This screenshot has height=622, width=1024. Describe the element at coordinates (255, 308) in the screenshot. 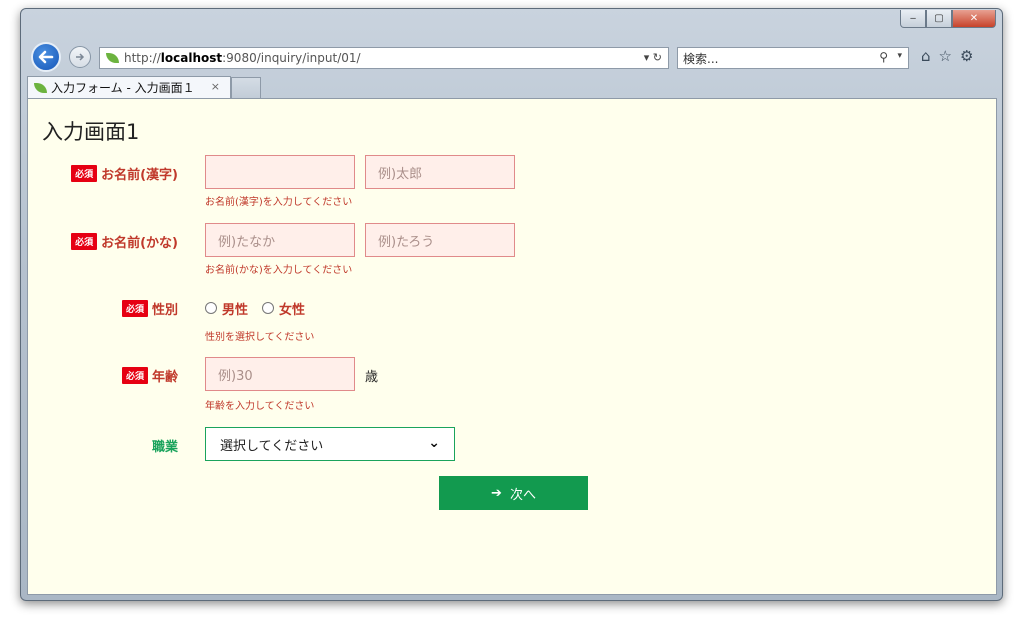

I see `gender-radio-group: 男性 女性` at that location.